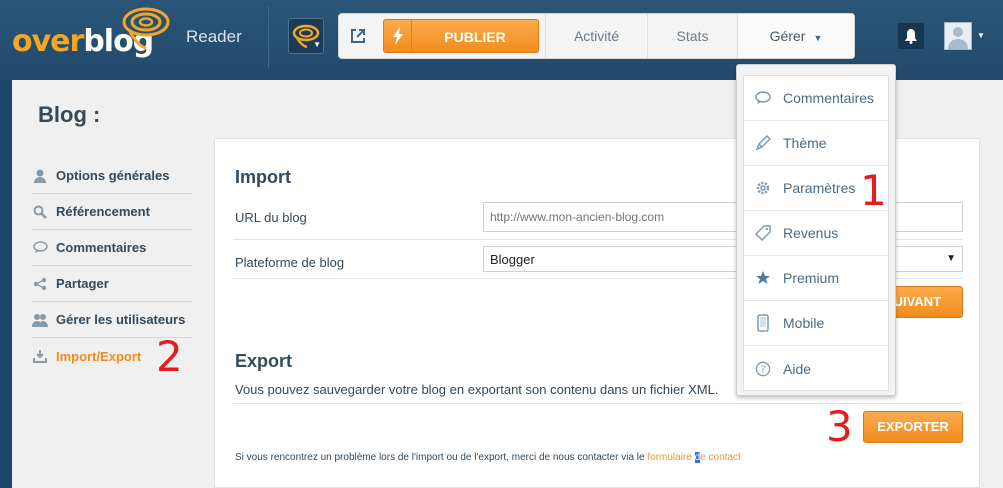 This screenshot has height=488, width=1003. What do you see at coordinates (112, 284) in the screenshot?
I see `sidebar-item-partager: Partager` at bounding box center [112, 284].